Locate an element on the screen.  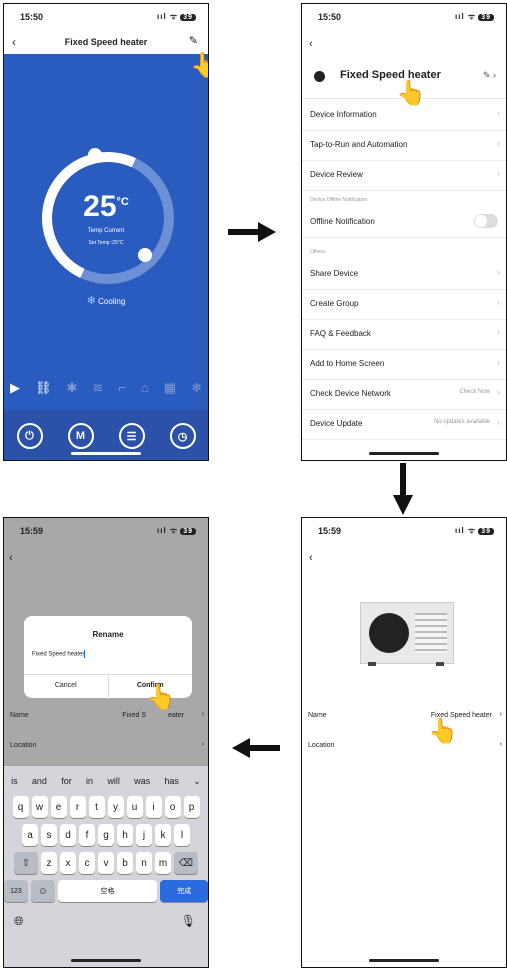
row-name: Name Fixed Speed heater › is located at coordinates (404, 719).